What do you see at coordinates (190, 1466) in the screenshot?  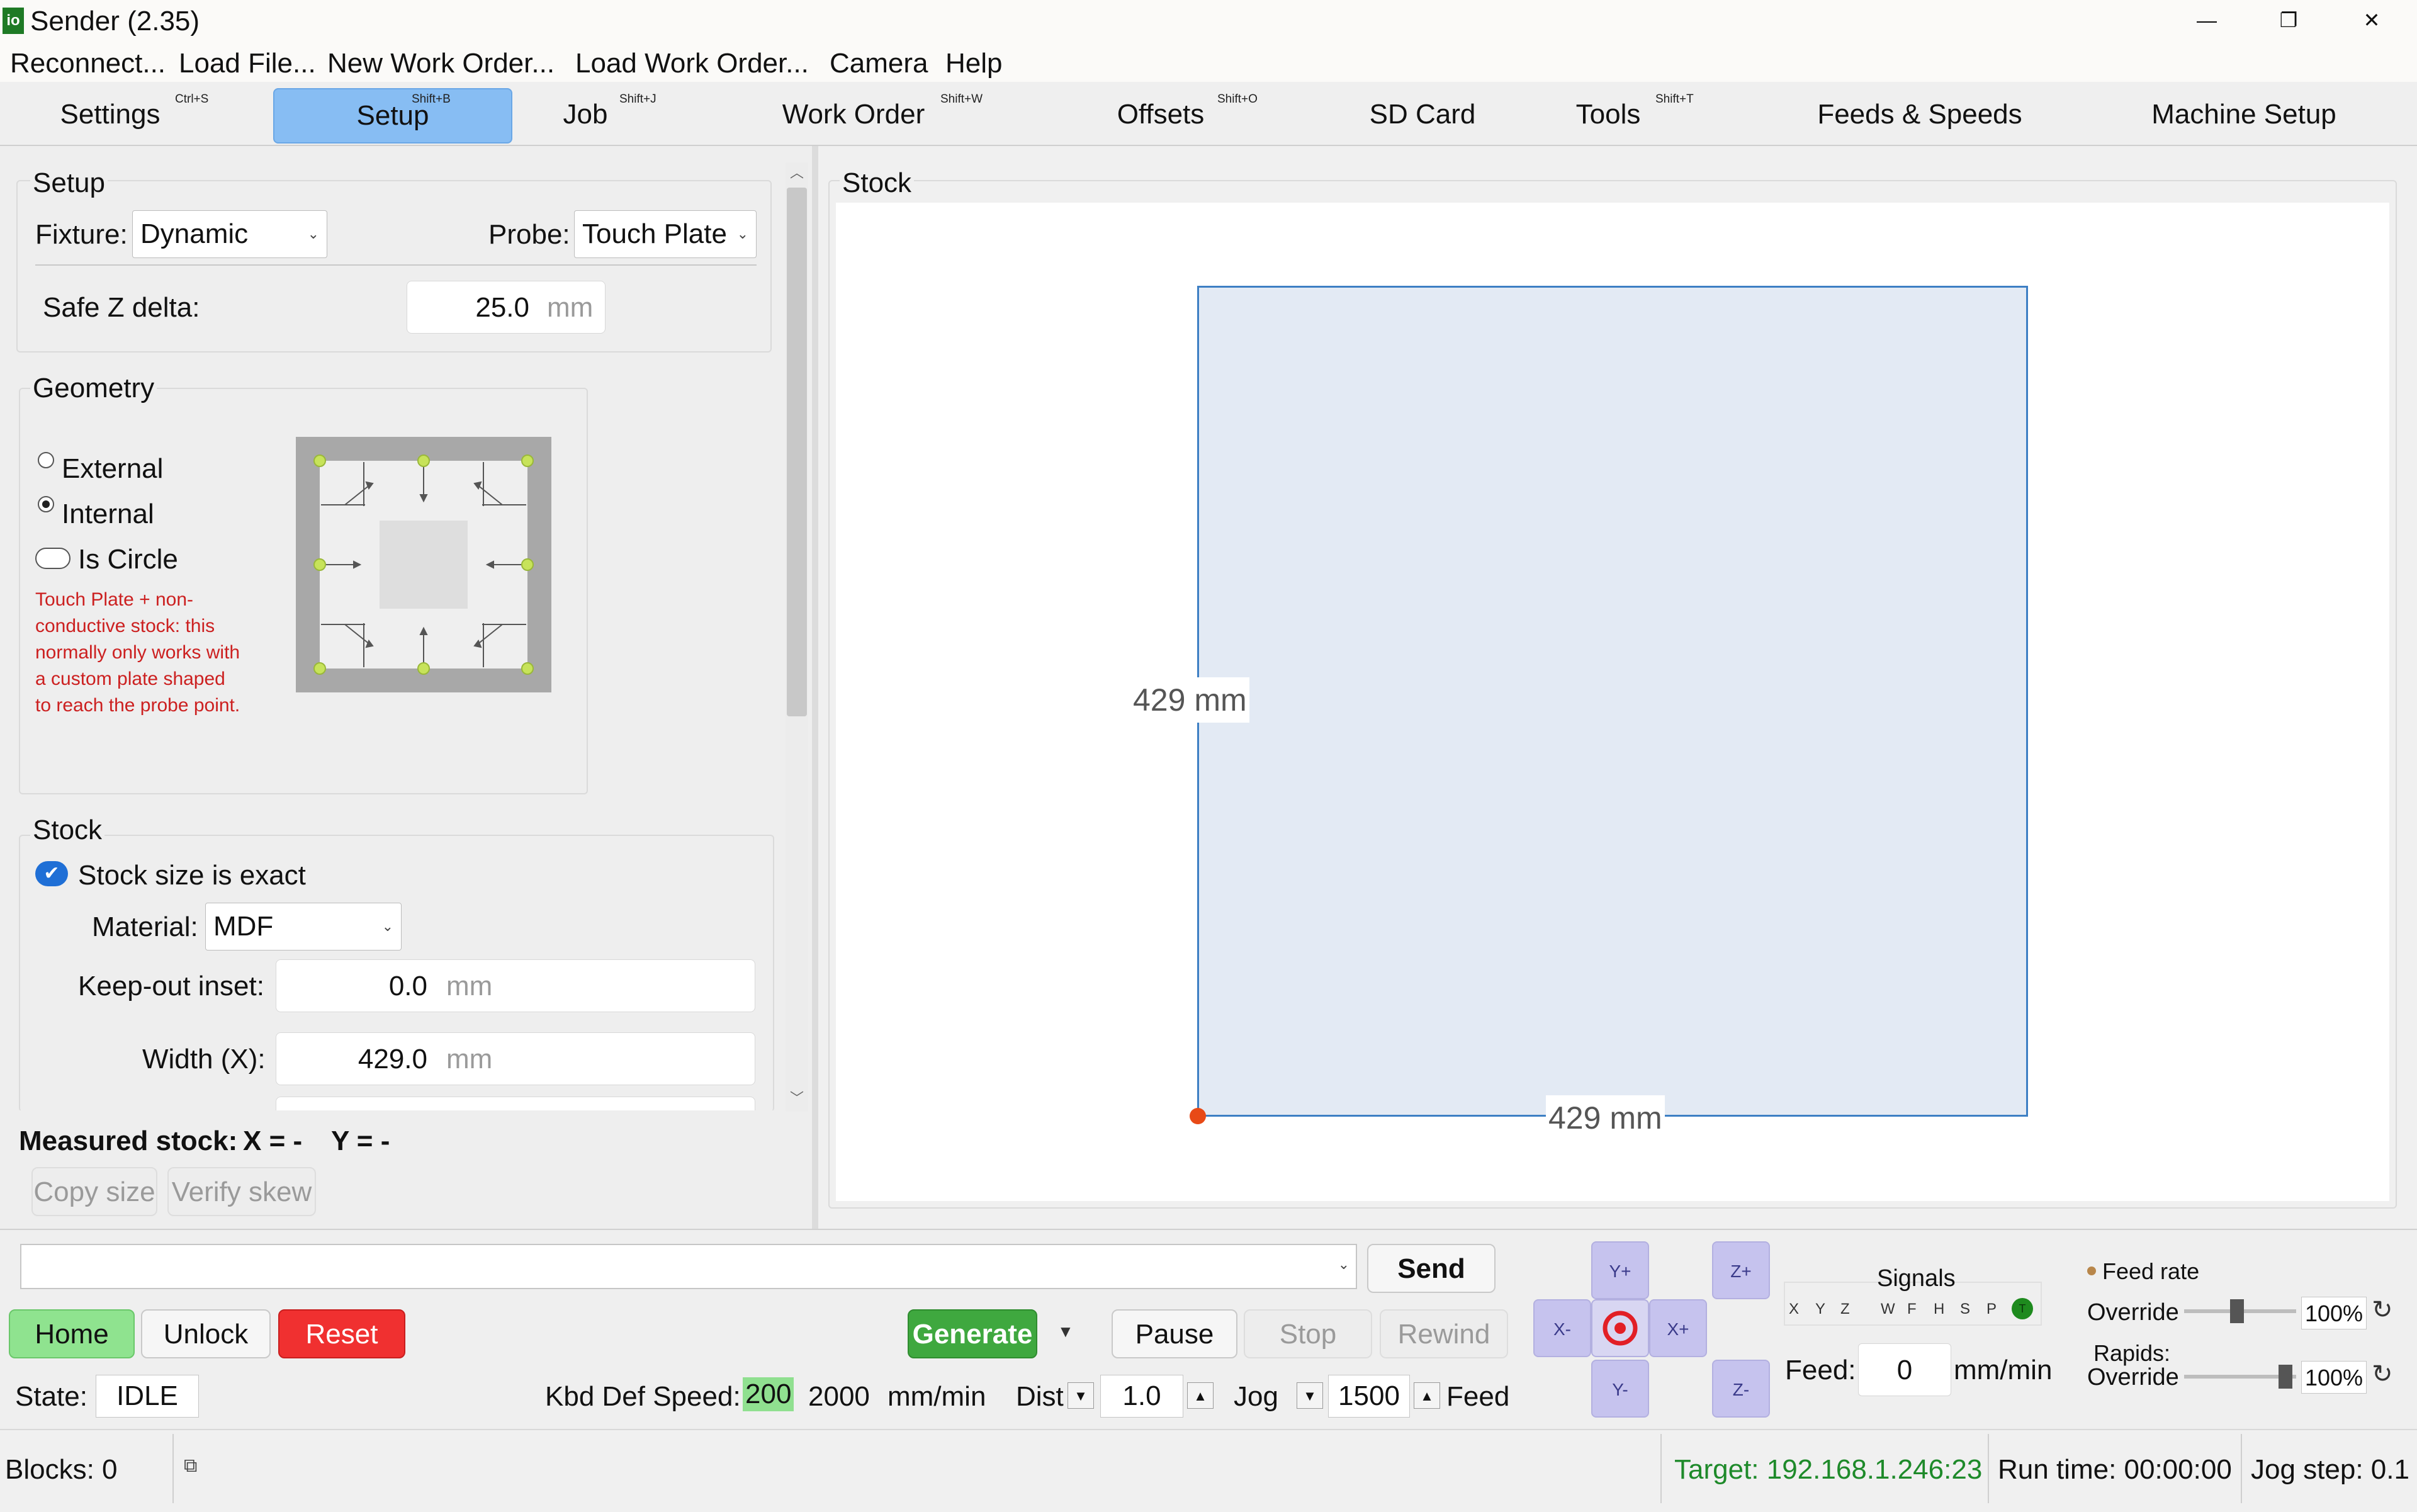 I see `copy-icon: ⧉` at bounding box center [190, 1466].